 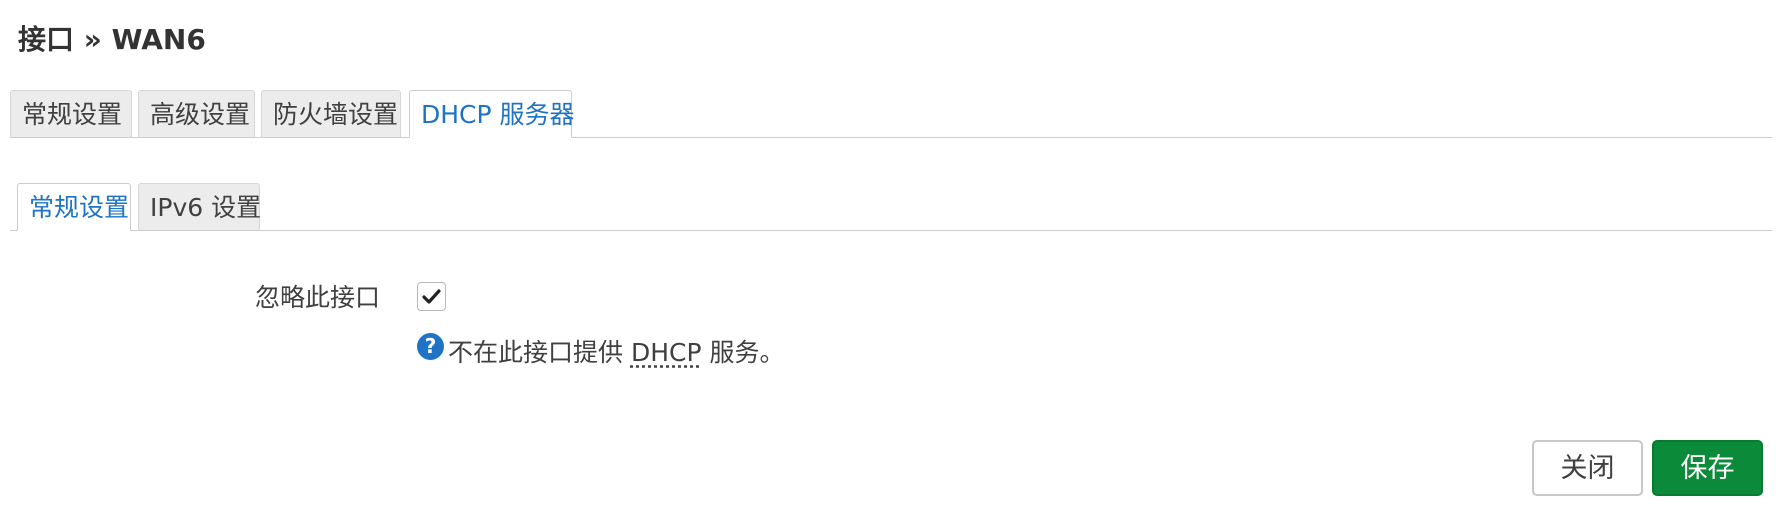 What do you see at coordinates (74, 207) in the screenshot?
I see `subtab-general-settings: 常规设置` at bounding box center [74, 207].